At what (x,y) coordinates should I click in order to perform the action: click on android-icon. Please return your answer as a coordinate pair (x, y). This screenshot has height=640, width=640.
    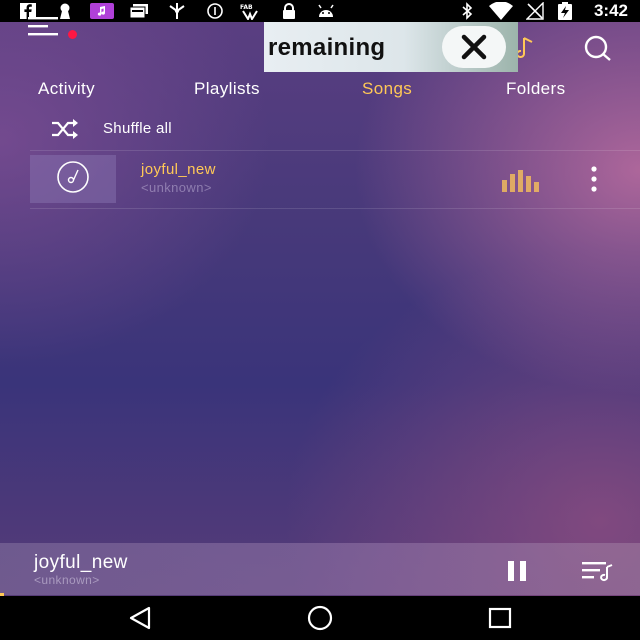
    Looking at the image, I should click on (326, 11).